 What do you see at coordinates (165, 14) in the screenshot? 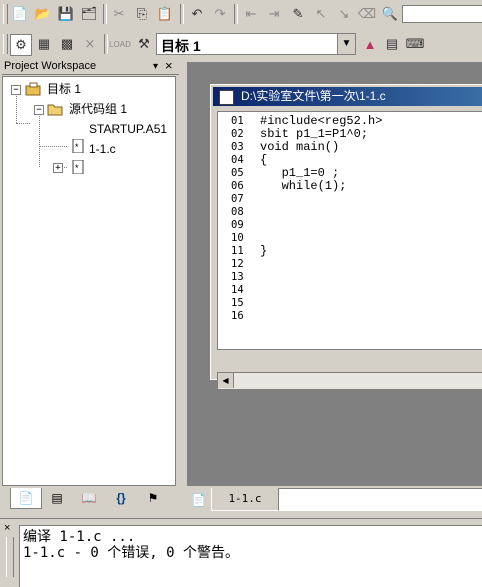
I see `paste-icon: 📋` at bounding box center [165, 14].